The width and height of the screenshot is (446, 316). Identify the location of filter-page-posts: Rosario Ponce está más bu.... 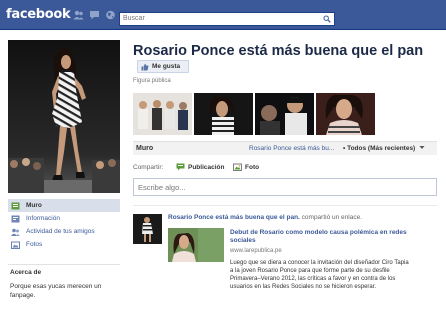
(291, 148).